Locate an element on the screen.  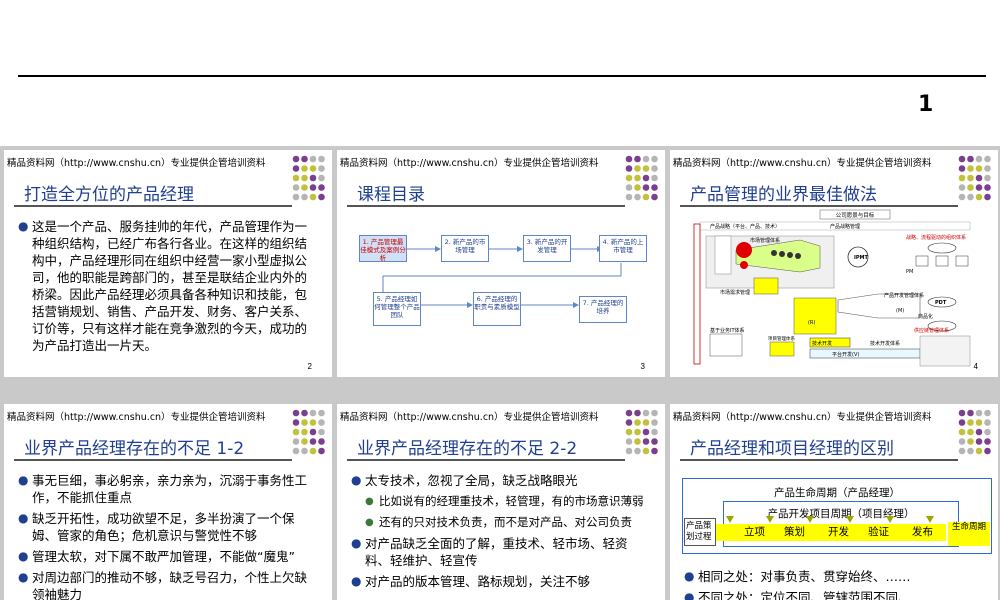
svg-text: 公司愿景与目标 is located at coordinates (855, 215).